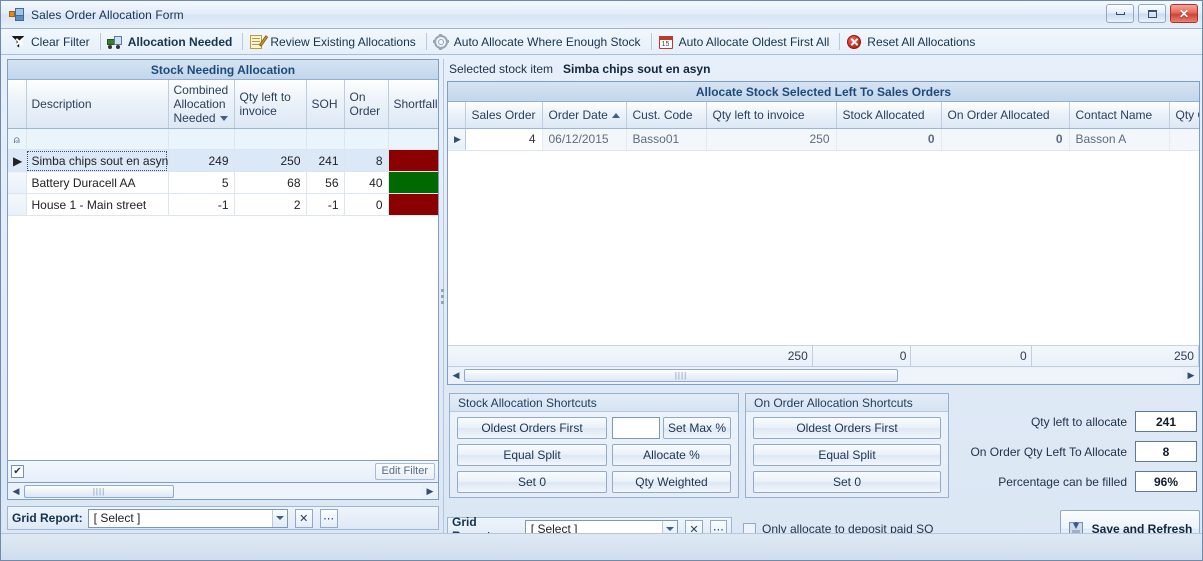 The height and width of the screenshot is (561, 1203). I want to click on toolbar-allocation-needed: Allocation Needed, so click(172, 42).